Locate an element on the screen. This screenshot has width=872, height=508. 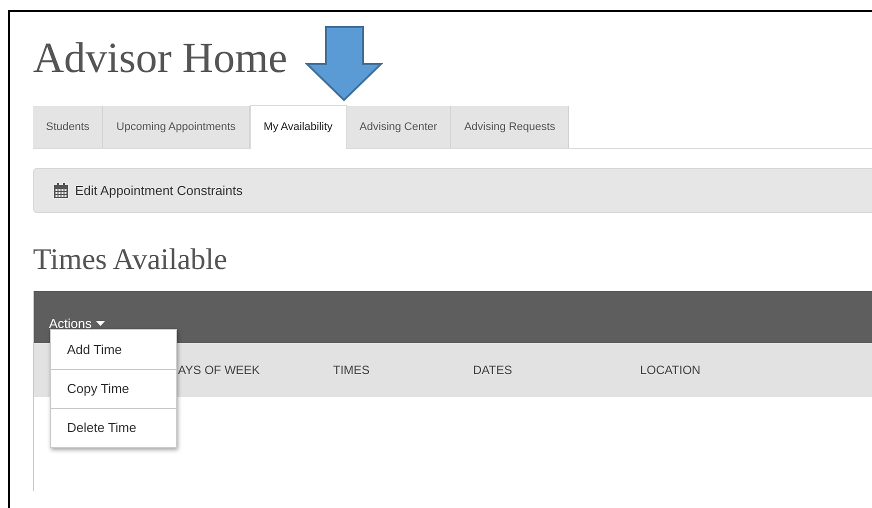
page-title: Advisor Home is located at coordinates (160, 58).